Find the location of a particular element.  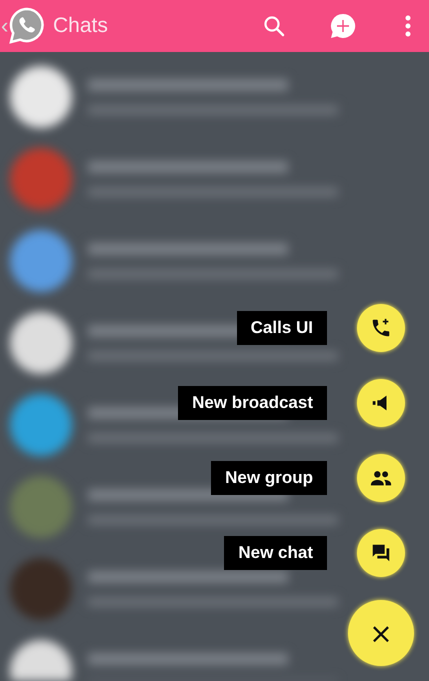

action-label: Calls UI is located at coordinates (281, 328).